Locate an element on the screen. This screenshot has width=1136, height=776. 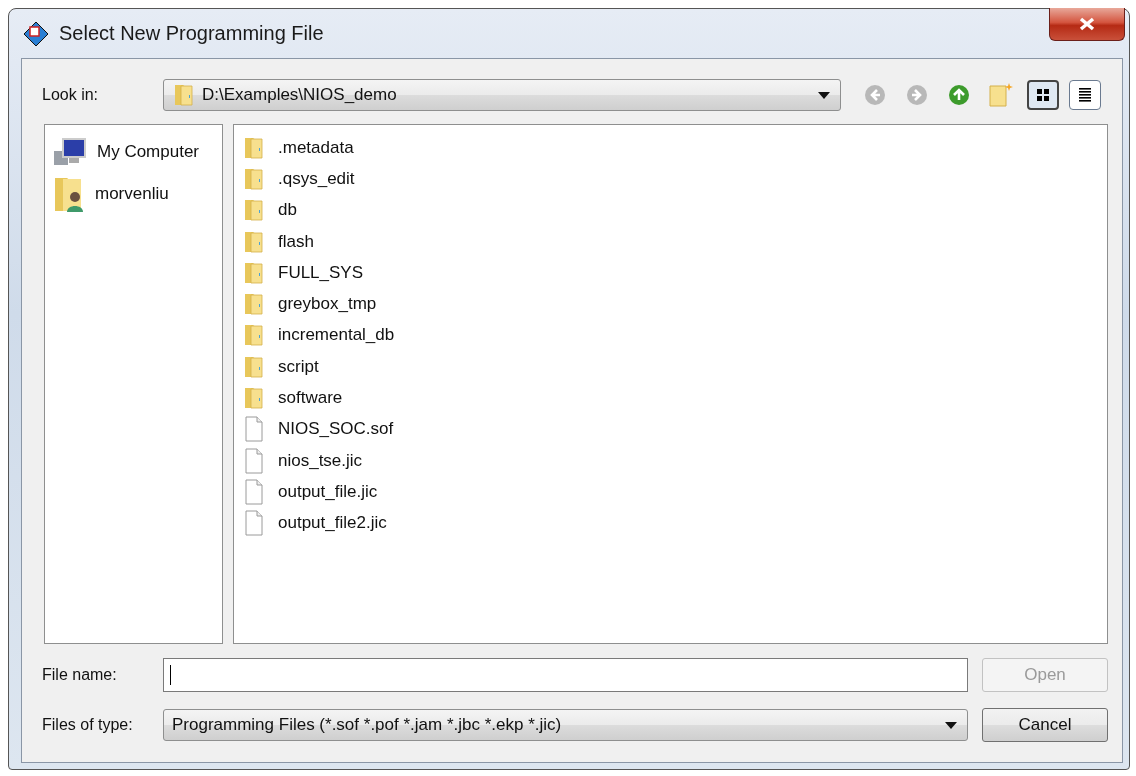
file-item: db is located at coordinates (287, 210).